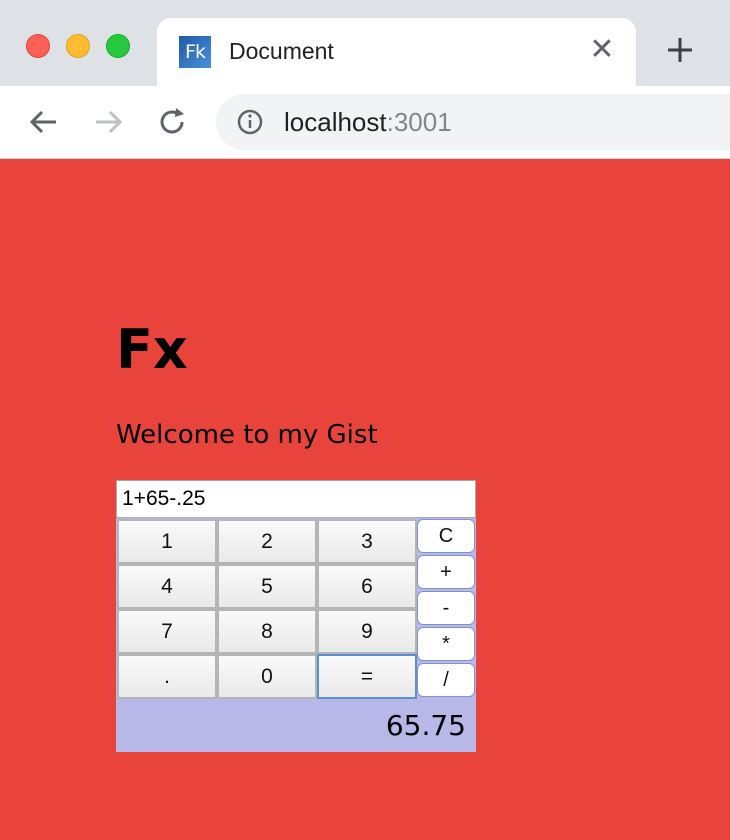 The height and width of the screenshot is (840, 730). Describe the element at coordinates (680, 50) in the screenshot. I see `new-tab-icon` at that location.